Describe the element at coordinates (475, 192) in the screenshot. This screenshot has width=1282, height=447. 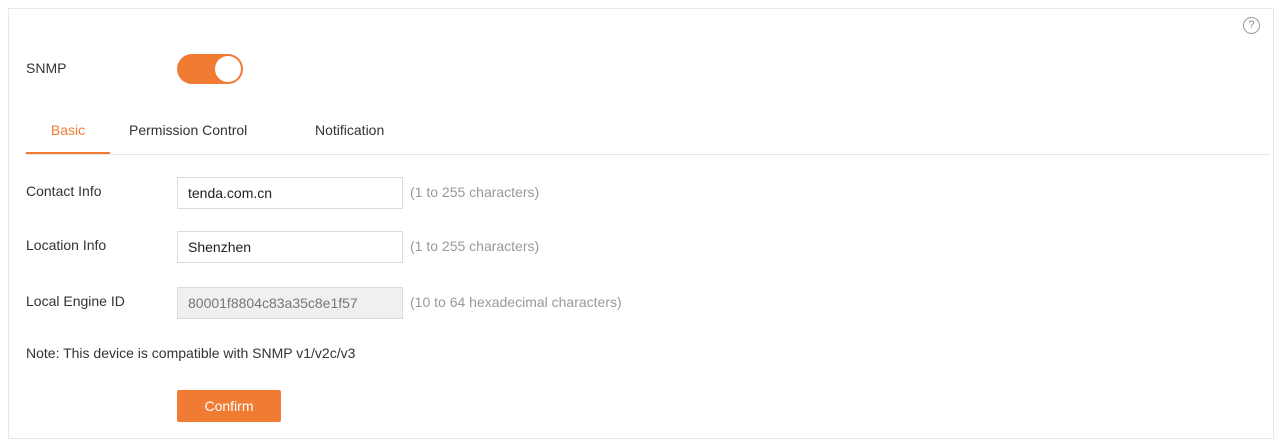
I see `contact-info-hint: (1 to 255 characters)` at that location.